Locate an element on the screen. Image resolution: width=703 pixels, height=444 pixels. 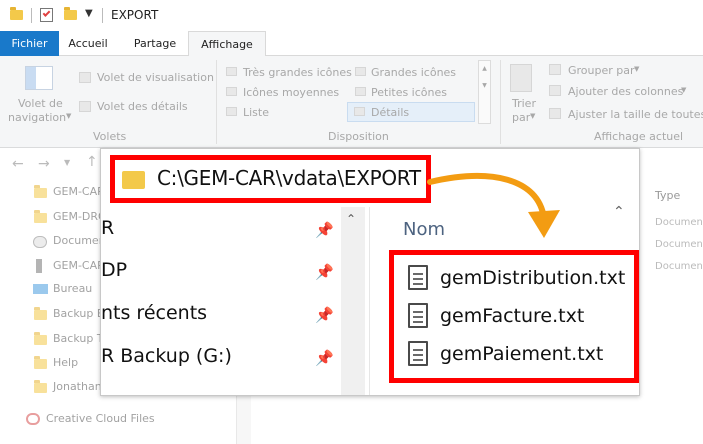
nav-pane-label1: Volet de is located at coordinates (40, 103).